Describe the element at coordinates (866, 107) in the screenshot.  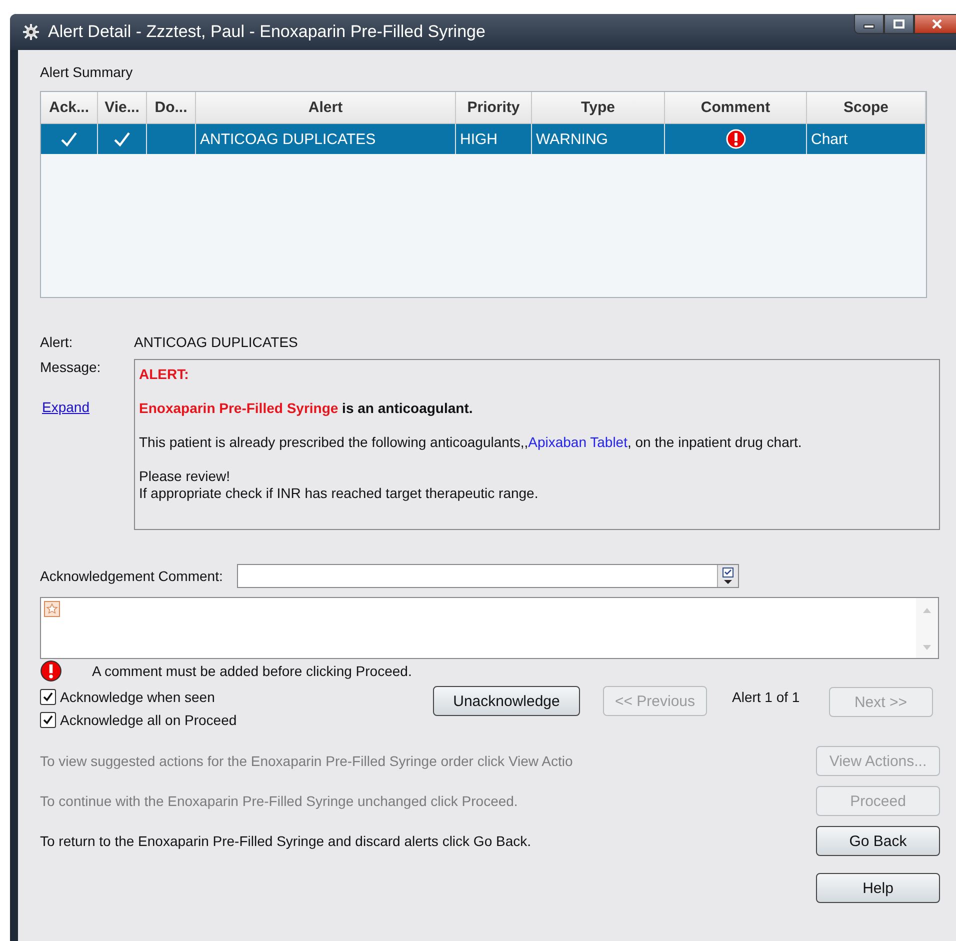
I see `column-header: Scope` at that location.